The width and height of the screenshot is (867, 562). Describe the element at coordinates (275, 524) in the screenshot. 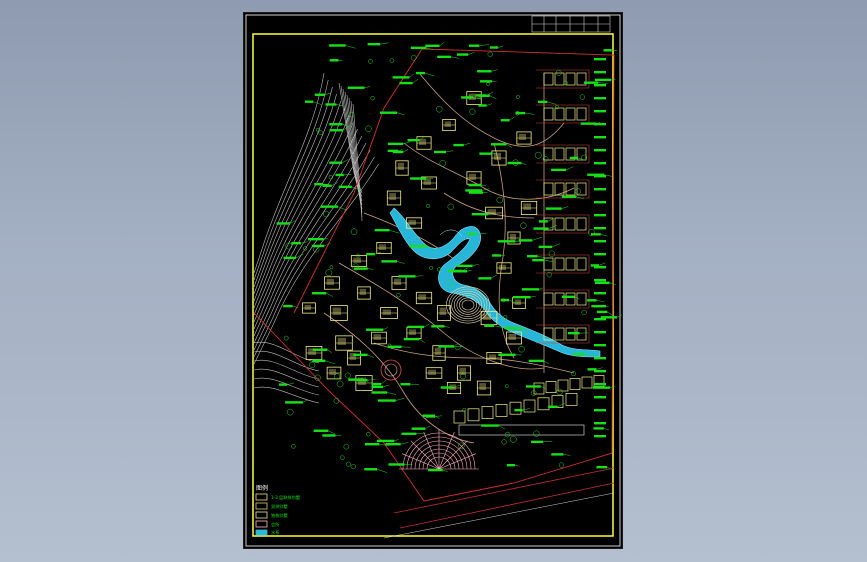

I see `legend-label: 会所` at that location.